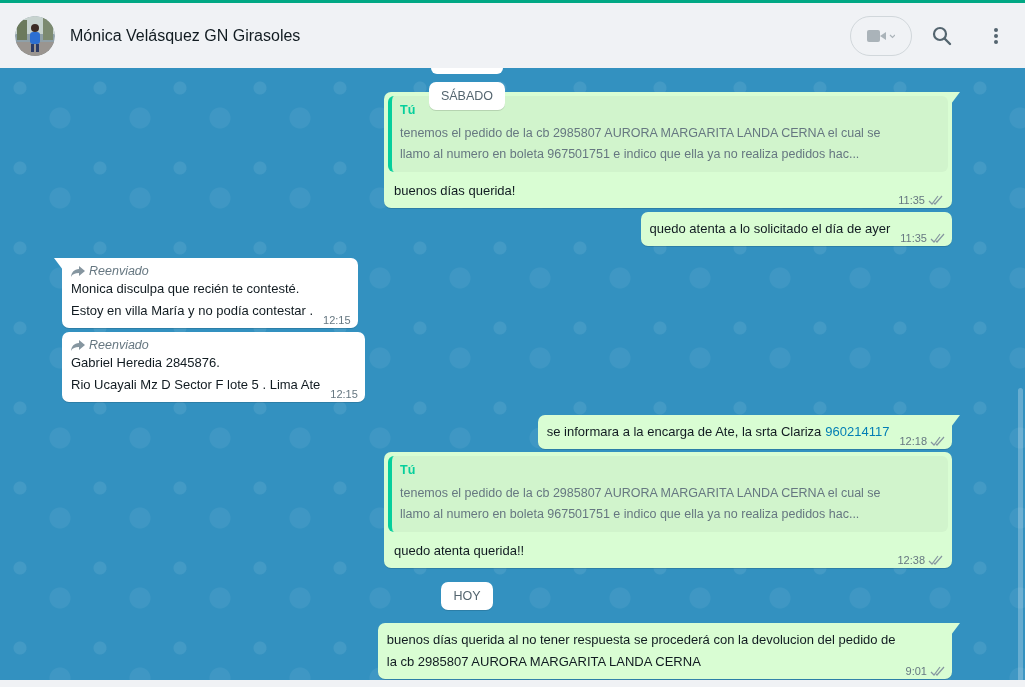 Image resolution: width=1025 pixels, height=687 pixels. What do you see at coordinates (146, 363) in the screenshot?
I see `message-text: Gabriel Heredia 2845876.` at bounding box center [146, 363].